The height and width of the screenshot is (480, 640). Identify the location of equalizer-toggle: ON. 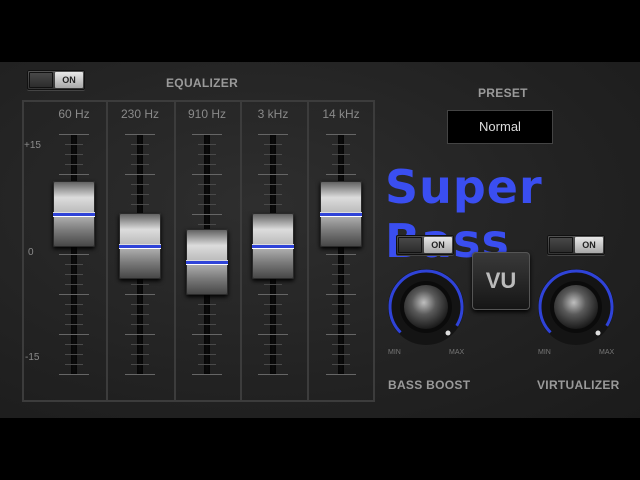
(56, 80).